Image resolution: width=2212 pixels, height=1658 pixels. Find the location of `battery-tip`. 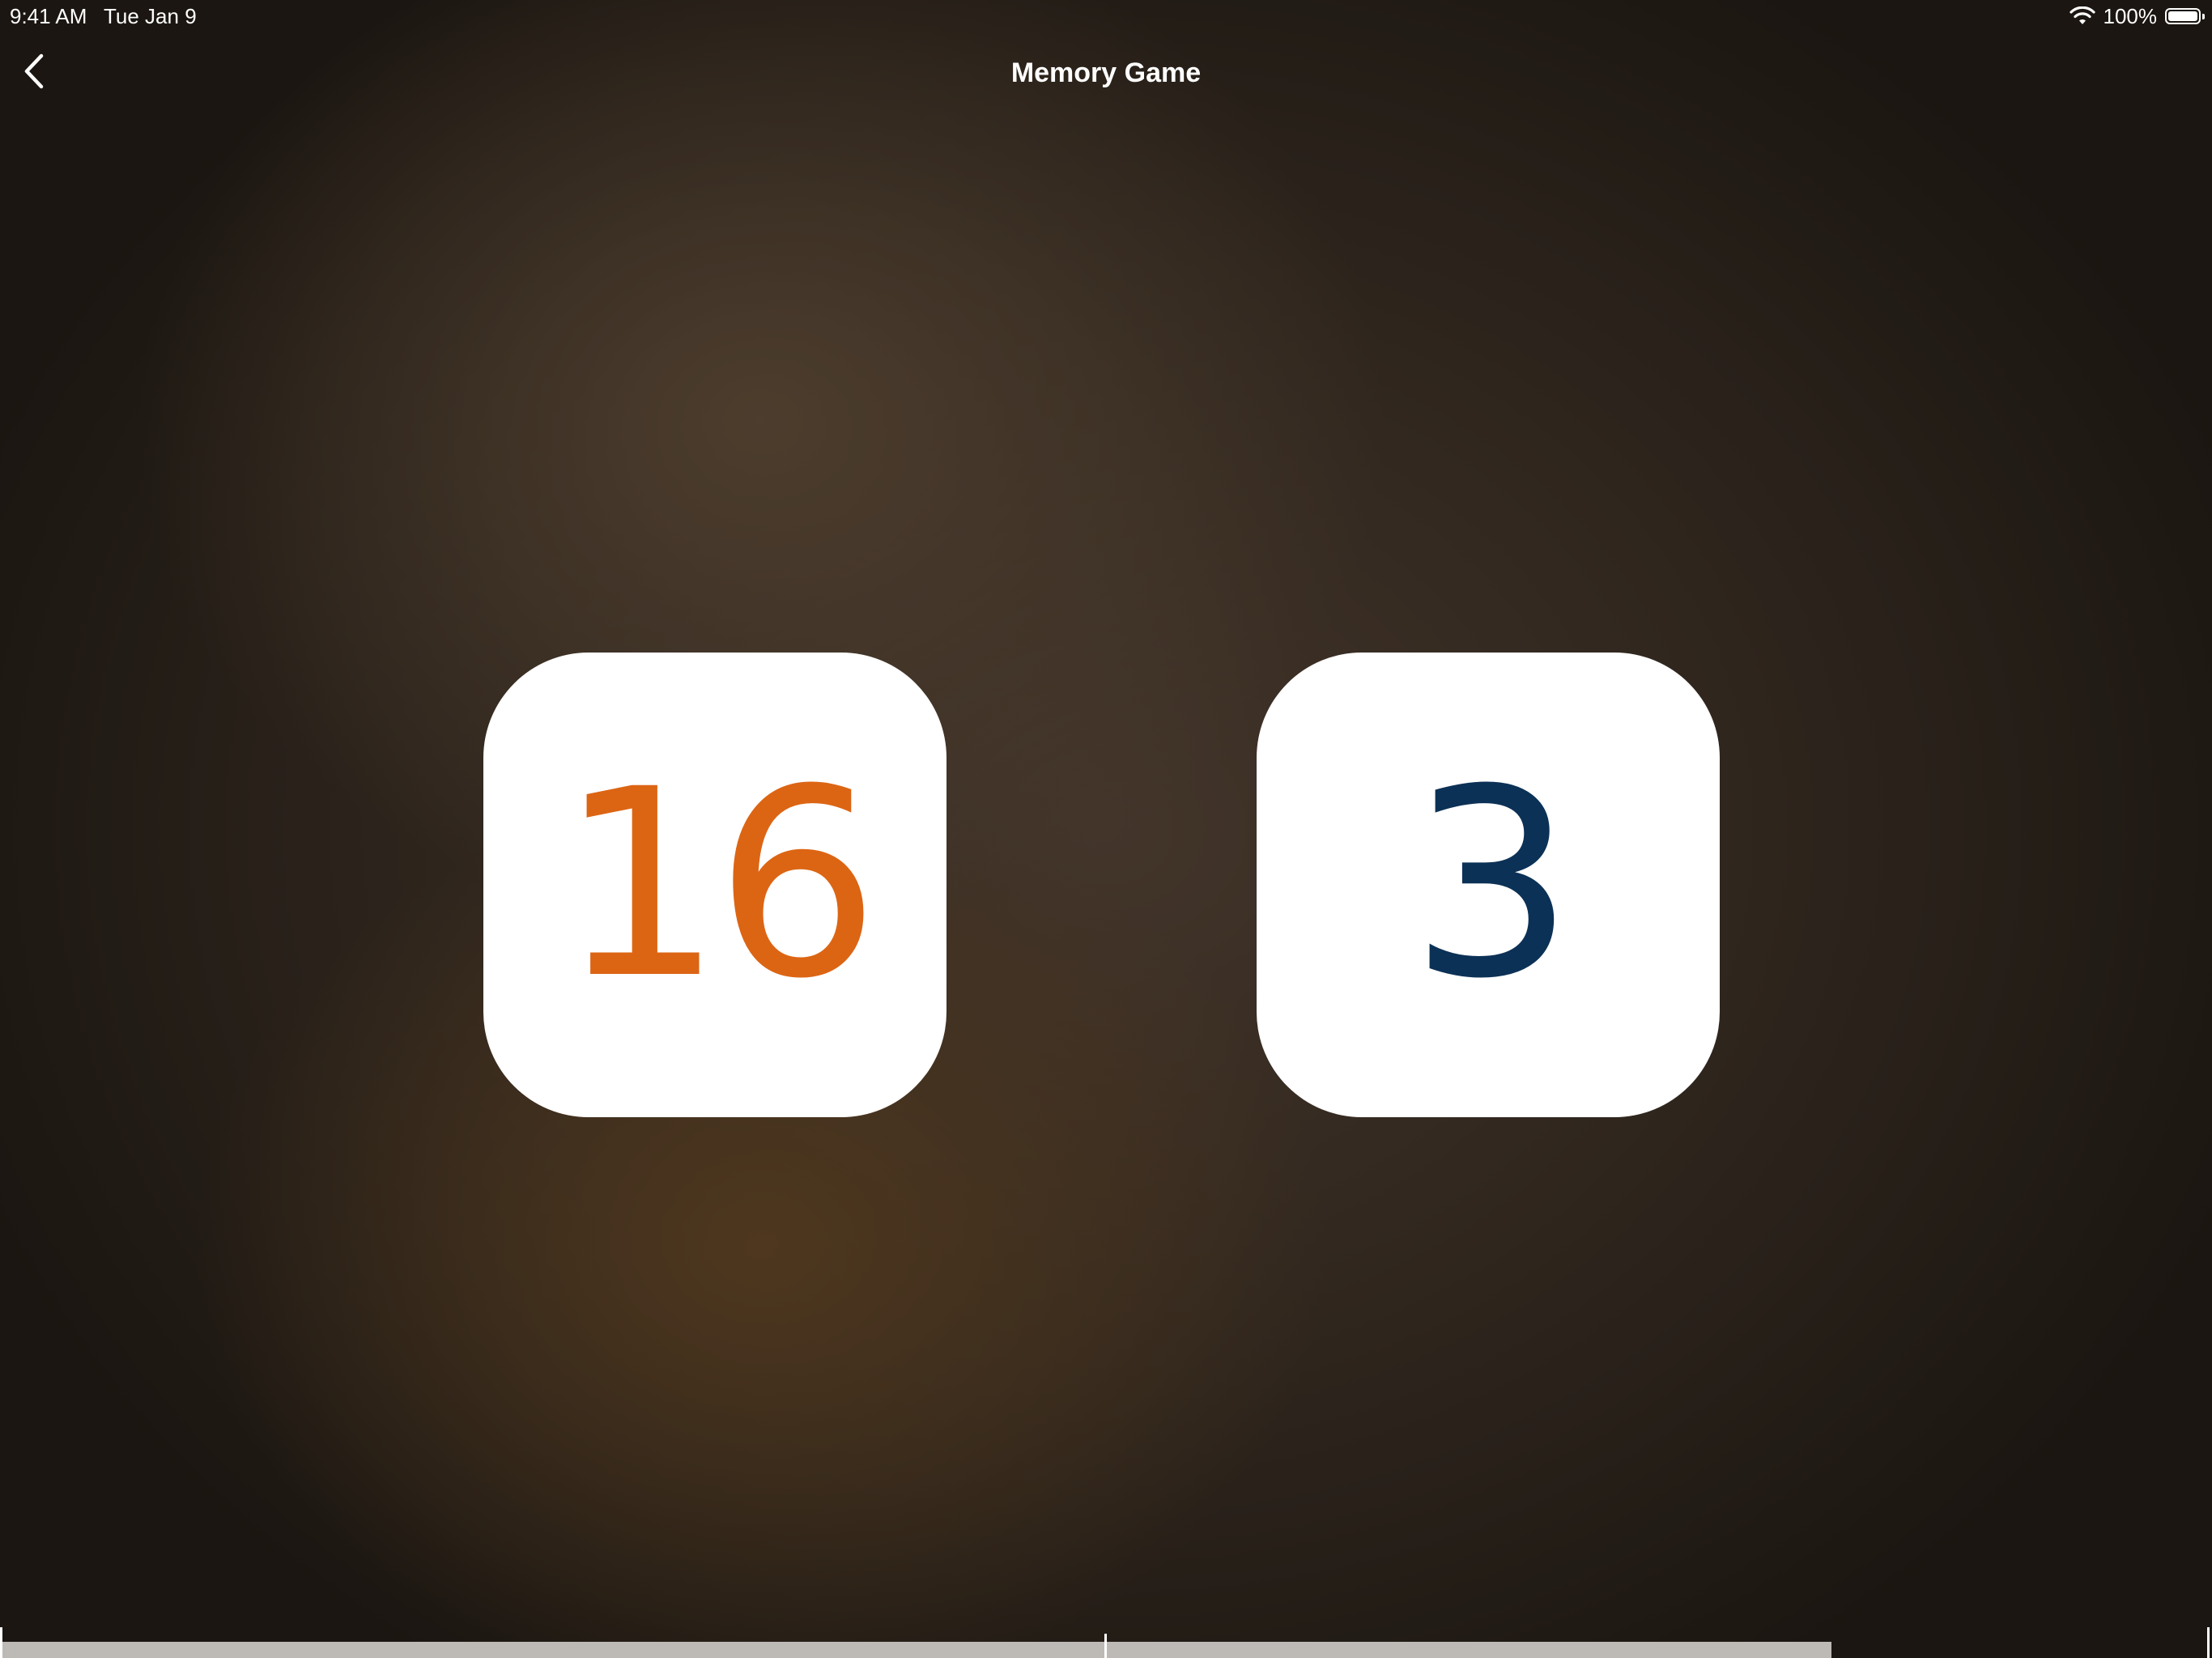

battery-tip is located at coordinates (2203, 16).